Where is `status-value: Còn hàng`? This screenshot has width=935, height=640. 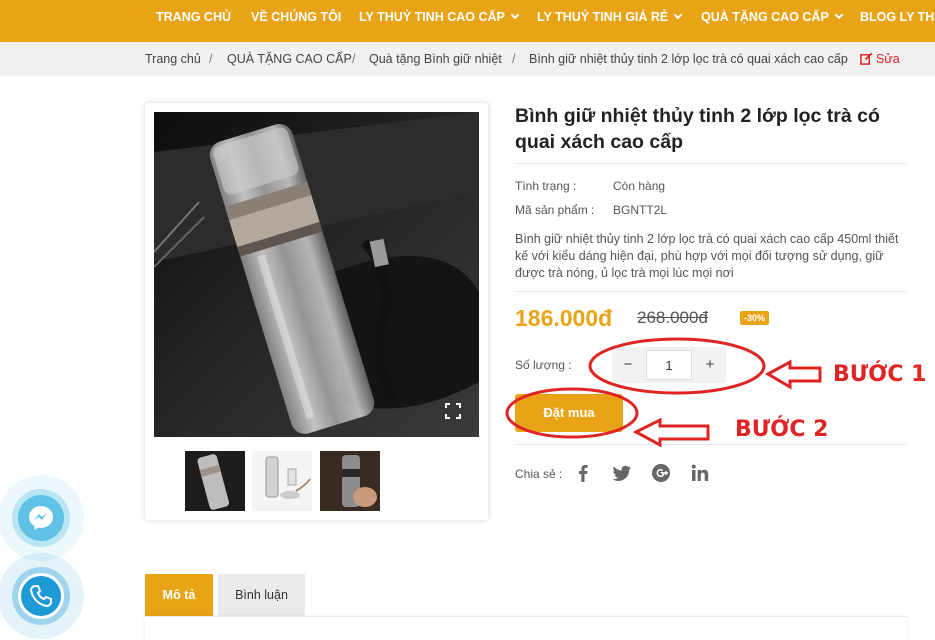
status-value: Còn hàng is located at coordinates (639, 186).